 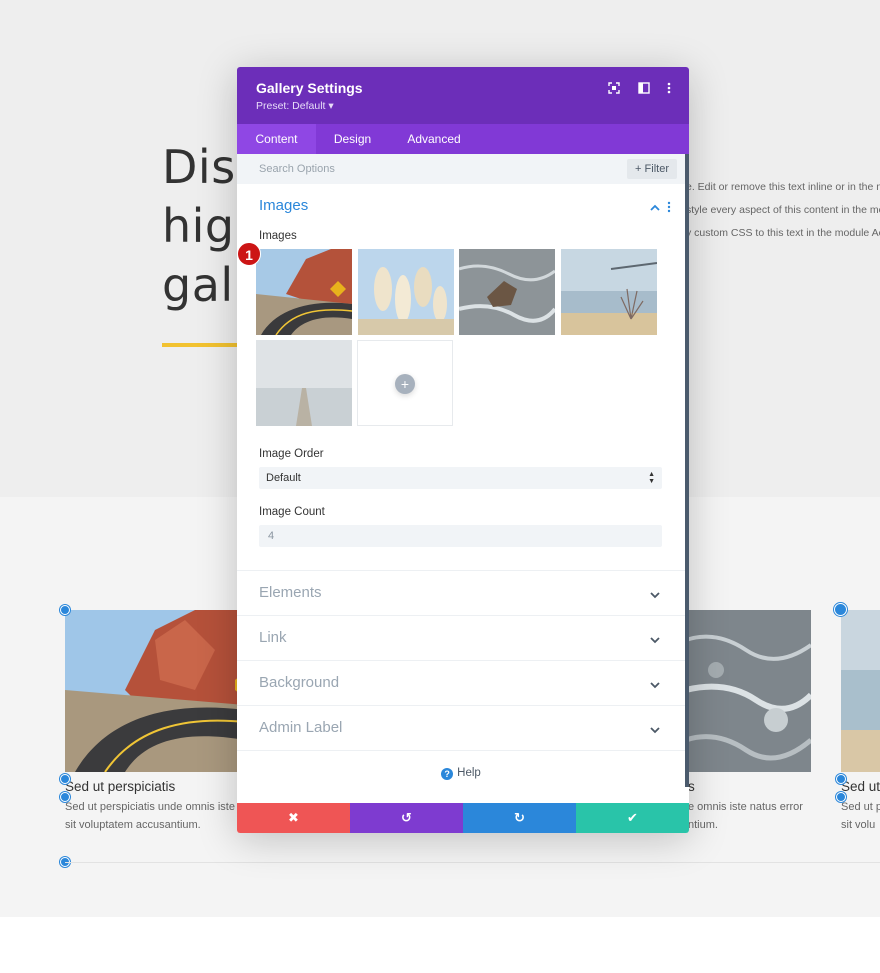 What do you see at coordinates (655, 207) in the screenshot?
I see `chevron-up-icon` at bounding box center [655, 207].